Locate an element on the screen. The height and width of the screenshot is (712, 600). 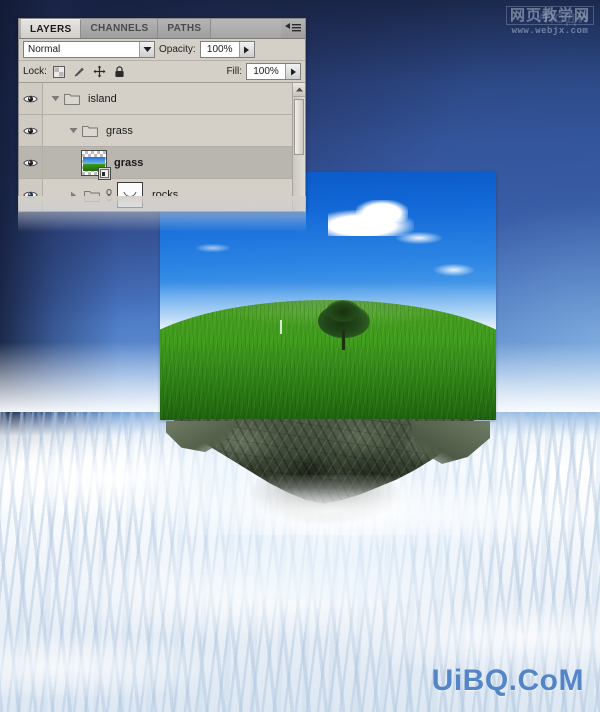
opacity-field: 100% is located at coordinates (227, 49).